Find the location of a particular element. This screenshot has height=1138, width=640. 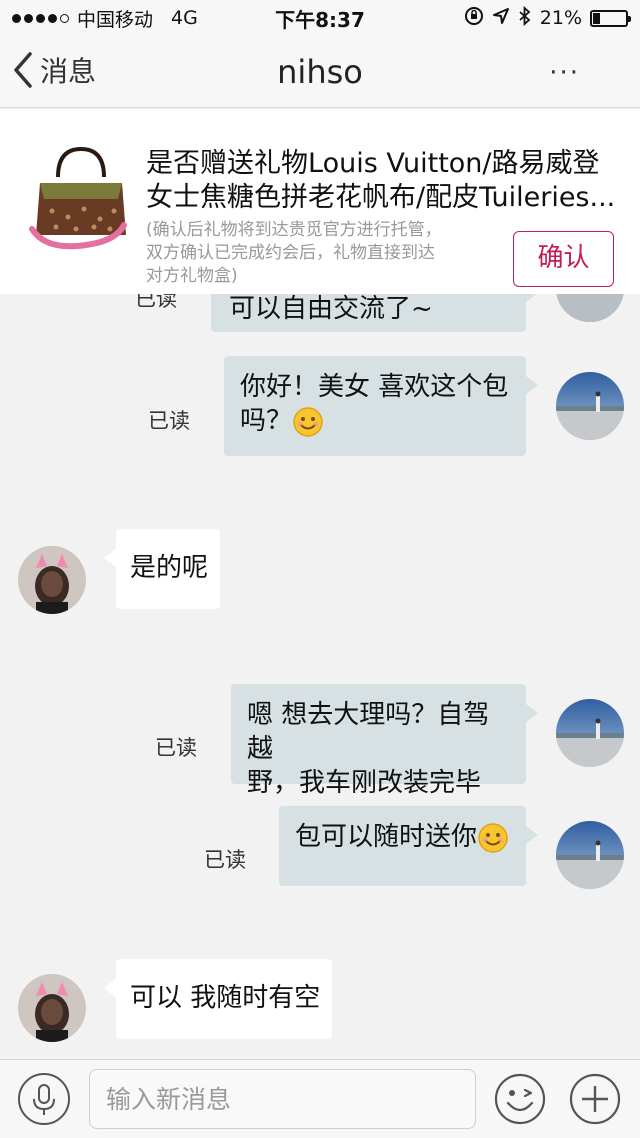

message-text: 可以自由交流了~ is located at coordinates (331, 309).